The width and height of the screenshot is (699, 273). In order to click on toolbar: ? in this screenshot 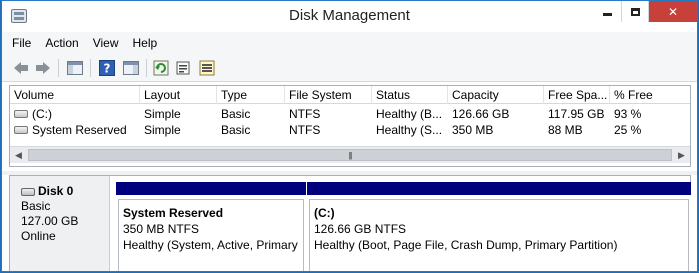, I will do `click(349, 68)`.